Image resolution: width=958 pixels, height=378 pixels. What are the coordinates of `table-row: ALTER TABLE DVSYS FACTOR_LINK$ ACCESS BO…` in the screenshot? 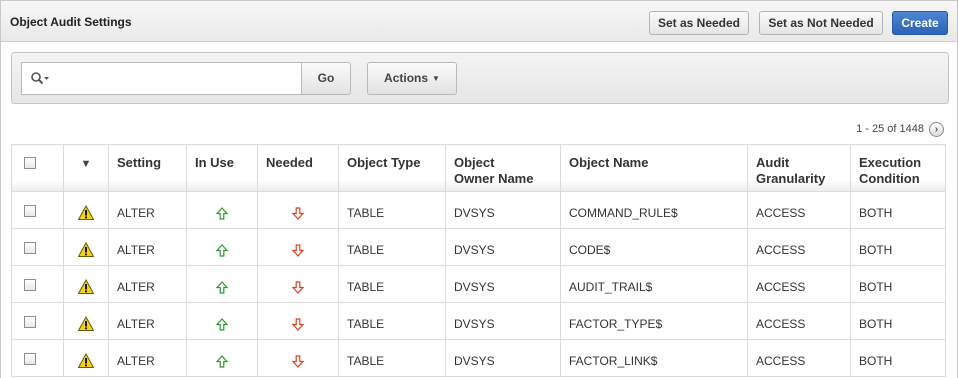 It's located at (478, 358).